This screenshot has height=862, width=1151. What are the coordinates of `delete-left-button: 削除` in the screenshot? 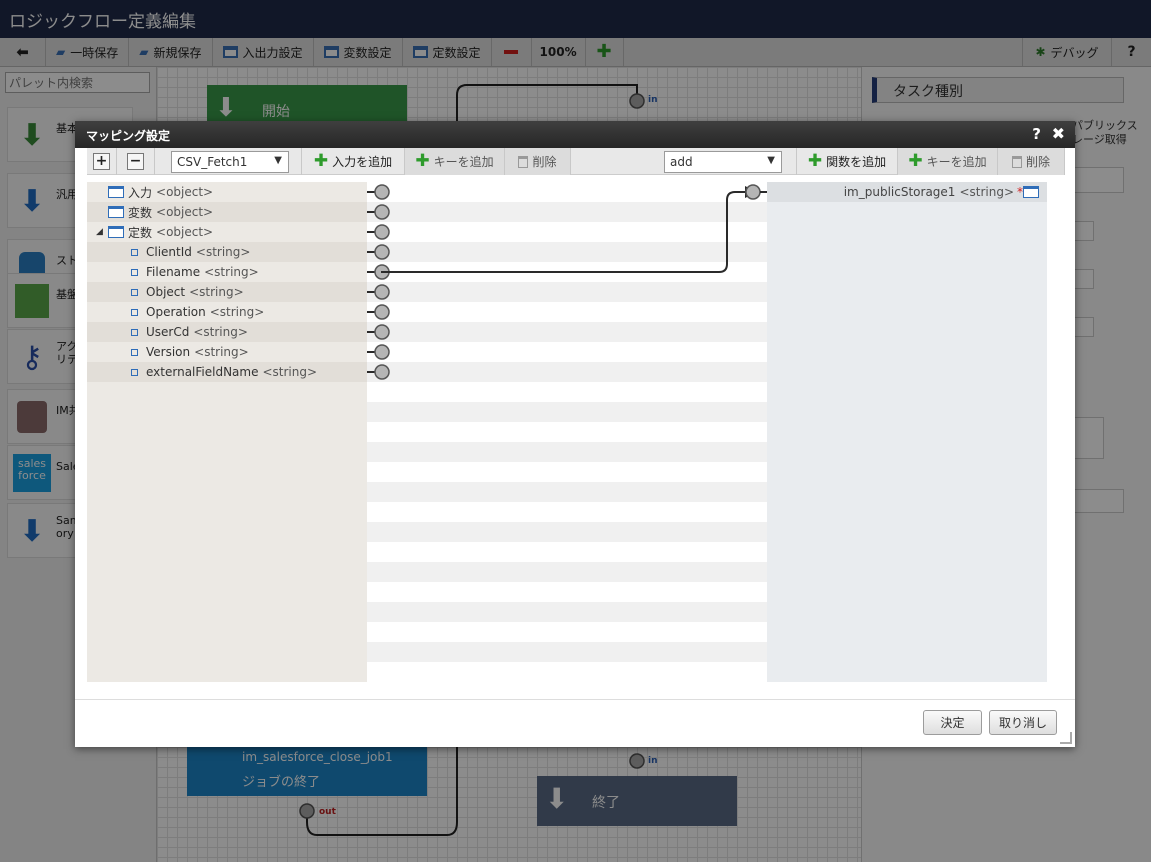 It's located at (538, 161).